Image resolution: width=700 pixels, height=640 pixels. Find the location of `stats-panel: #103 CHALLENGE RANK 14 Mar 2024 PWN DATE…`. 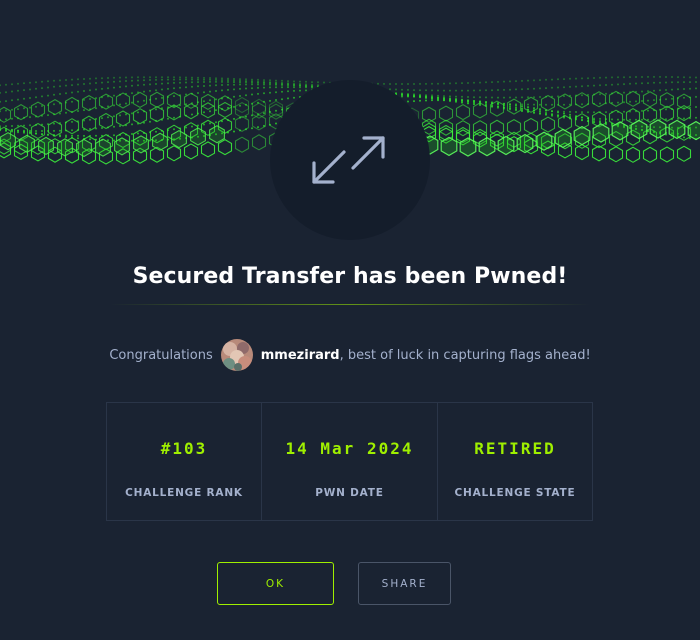

stats-panel: #103 CHALLENGE RANK 14 Mar 2024 PWN DATE… is located at coordinates (349, 461).